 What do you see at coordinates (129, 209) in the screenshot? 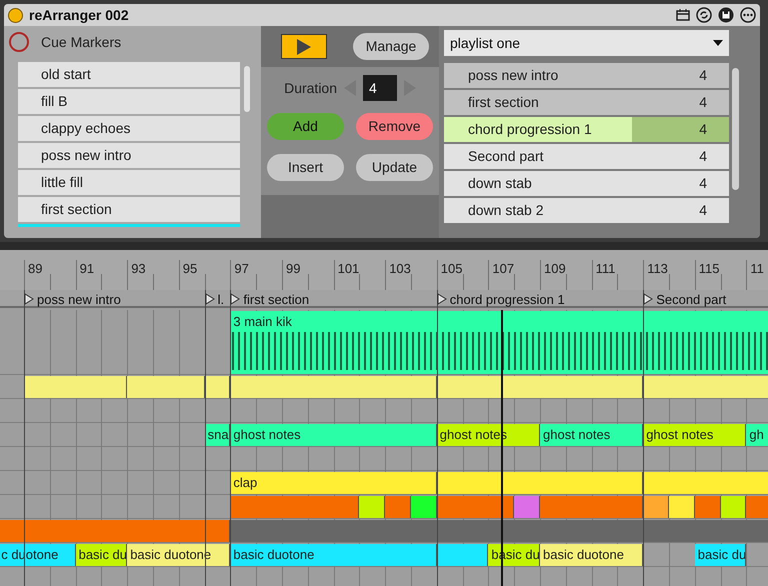
I see `cue-marker-item: first section` at bounding box center [129, 209].